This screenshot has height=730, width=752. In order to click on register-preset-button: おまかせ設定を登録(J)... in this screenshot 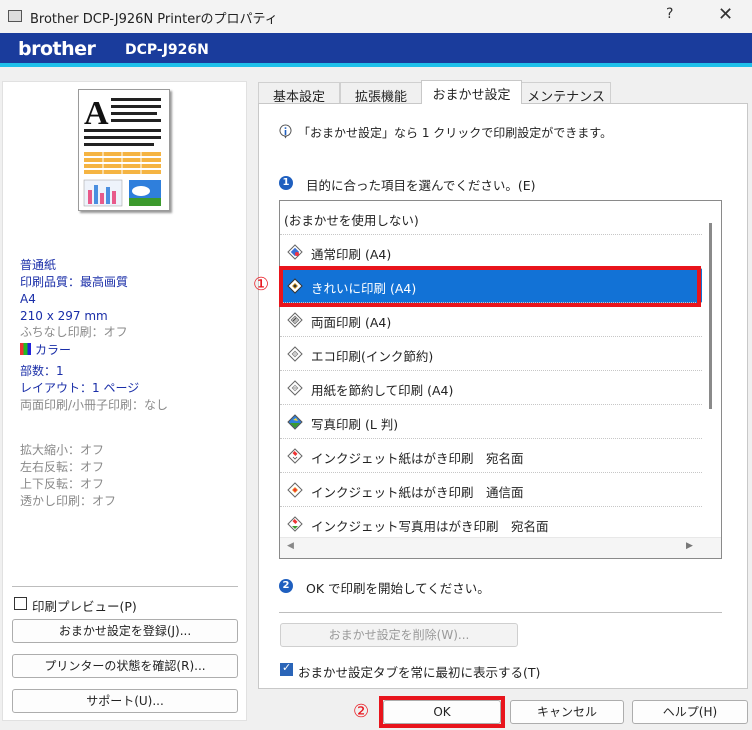, I will do `click(125, 631)`.